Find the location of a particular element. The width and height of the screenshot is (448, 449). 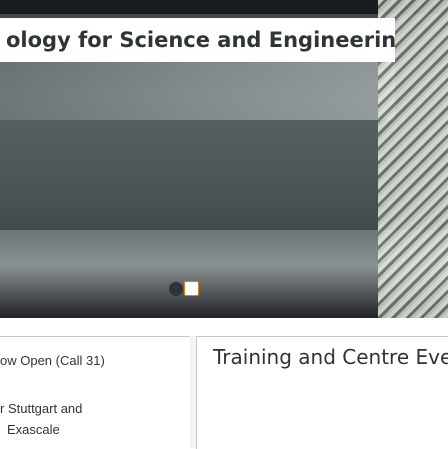

hero-title: ology for Science and Engineering is located at coordinates (197, 40).